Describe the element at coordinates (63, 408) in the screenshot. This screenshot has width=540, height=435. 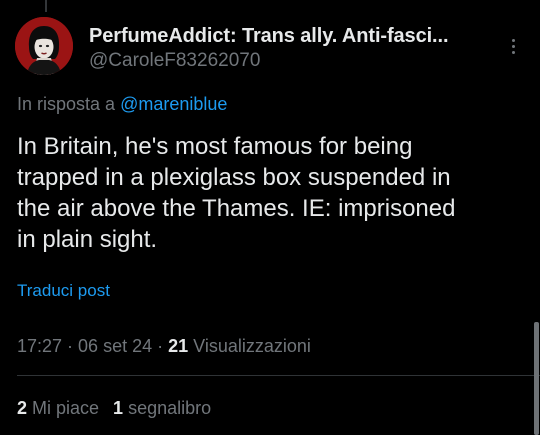
I see `likes-label: Mi piace` at that location.